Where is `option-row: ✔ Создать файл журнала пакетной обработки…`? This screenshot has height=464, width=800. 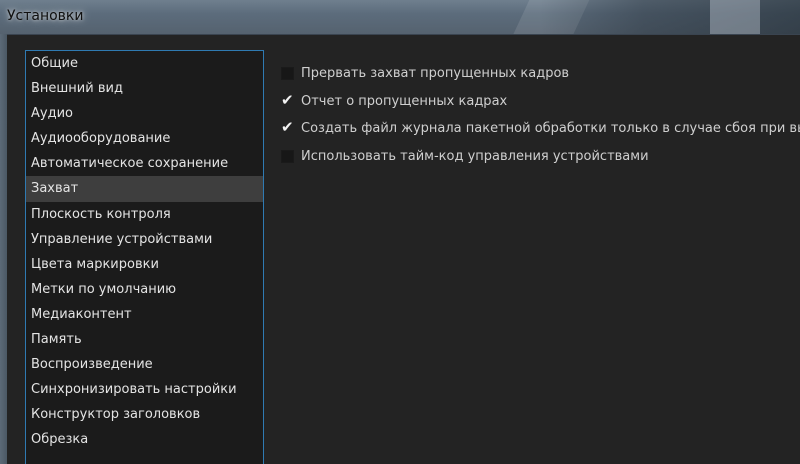 option-row: ✔ Создать файл журнала пакетной обработки… is located at coordinates (540, 129).